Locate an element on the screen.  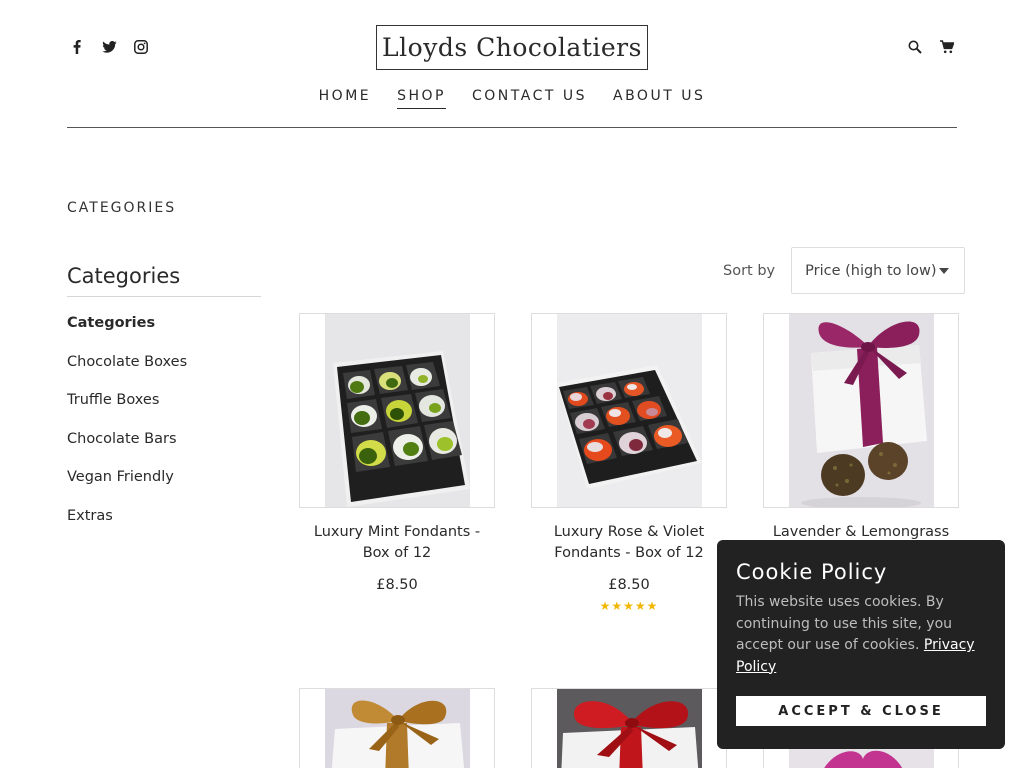
sort-selected-value: Price (high to low) is located at coordinates (871, 270).